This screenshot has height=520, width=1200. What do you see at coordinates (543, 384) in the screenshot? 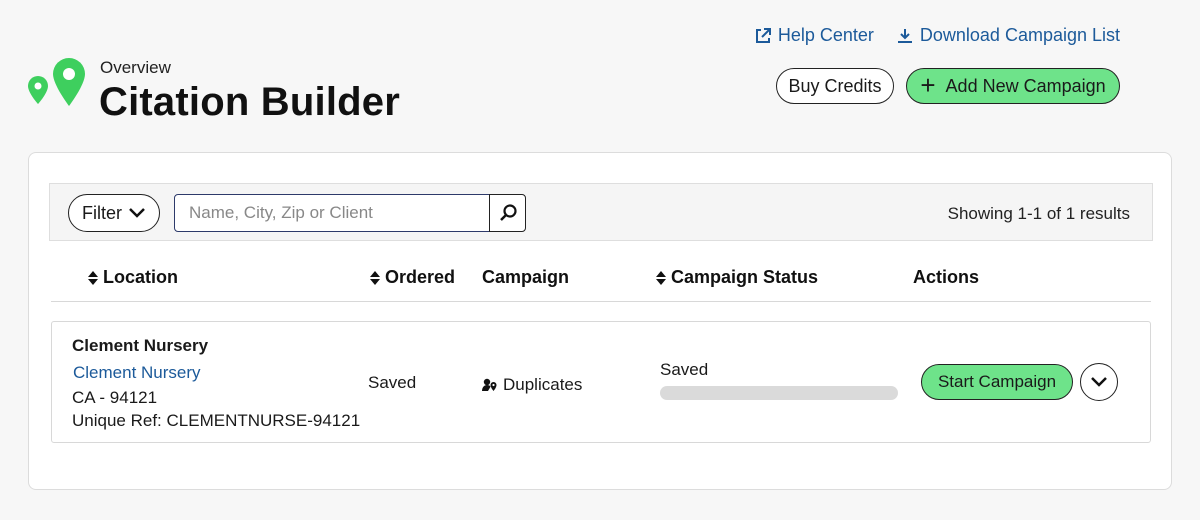
I see `campaign-type-label: Duplicates` at bounding box center [543, 384].